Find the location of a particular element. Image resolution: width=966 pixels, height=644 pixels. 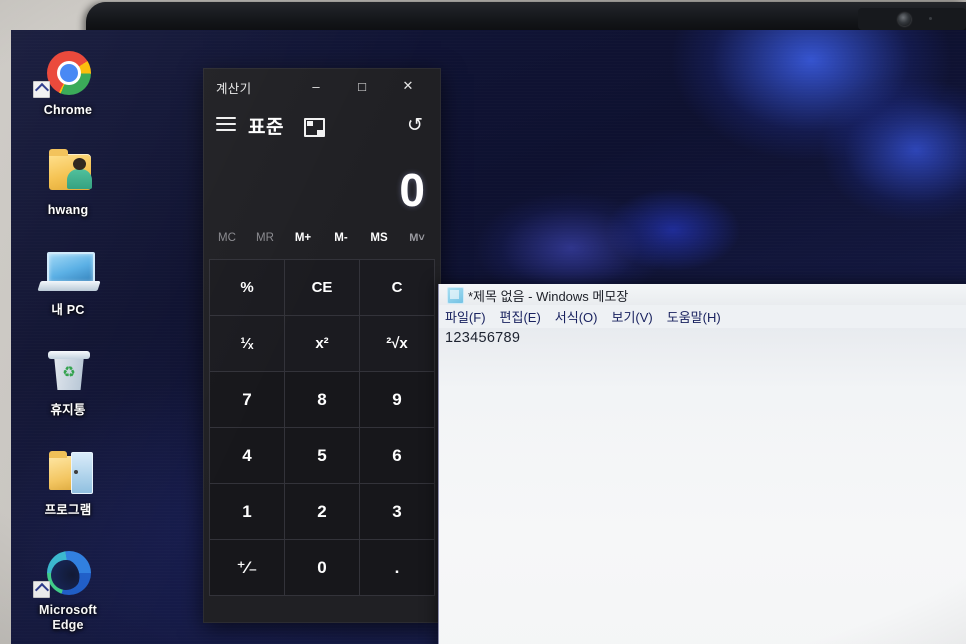

calculator-mode-label: 표준 is located at coordinates (266, 127).